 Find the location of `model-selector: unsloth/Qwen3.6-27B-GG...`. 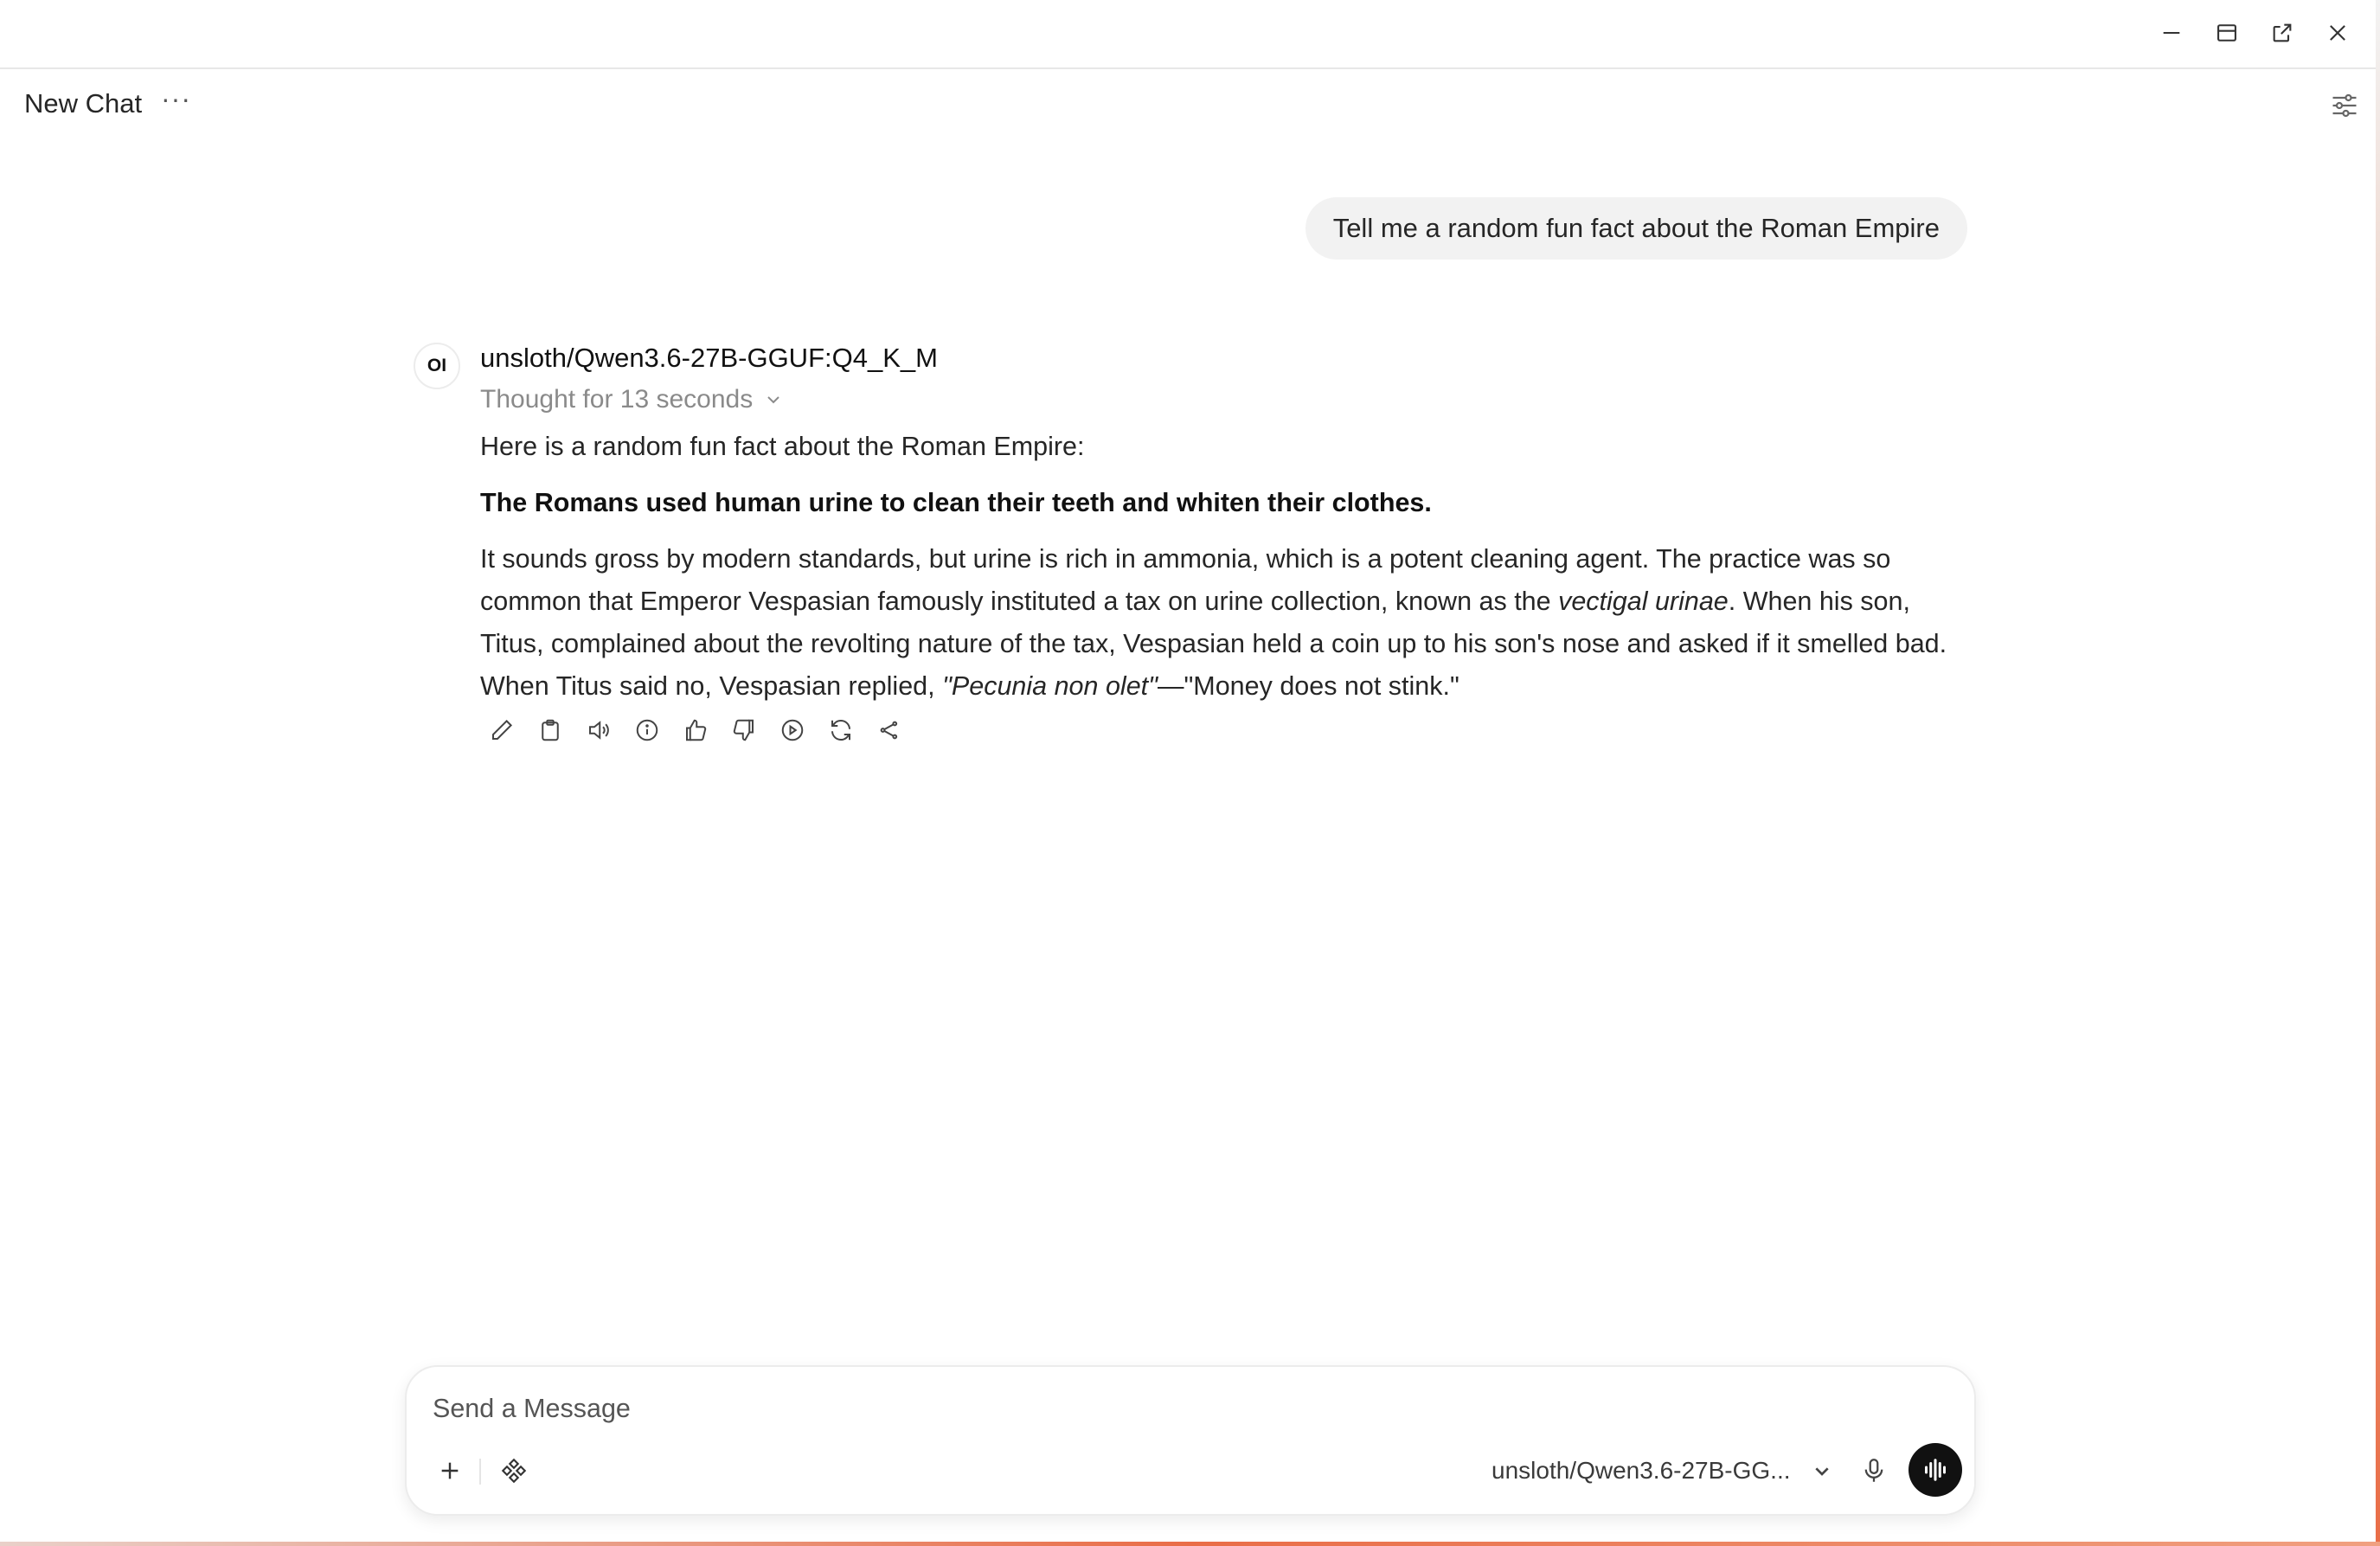

model-selector: unsloth/Qwen3.6-27B-GG... is located at coordinates (1641, 1471).